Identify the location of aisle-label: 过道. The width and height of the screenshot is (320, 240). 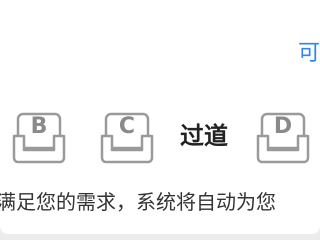
(204, 136).